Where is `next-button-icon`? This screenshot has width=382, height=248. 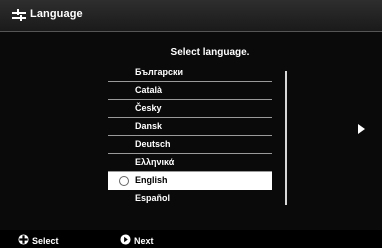 next-button-icon is located at coordinates (125, 239).